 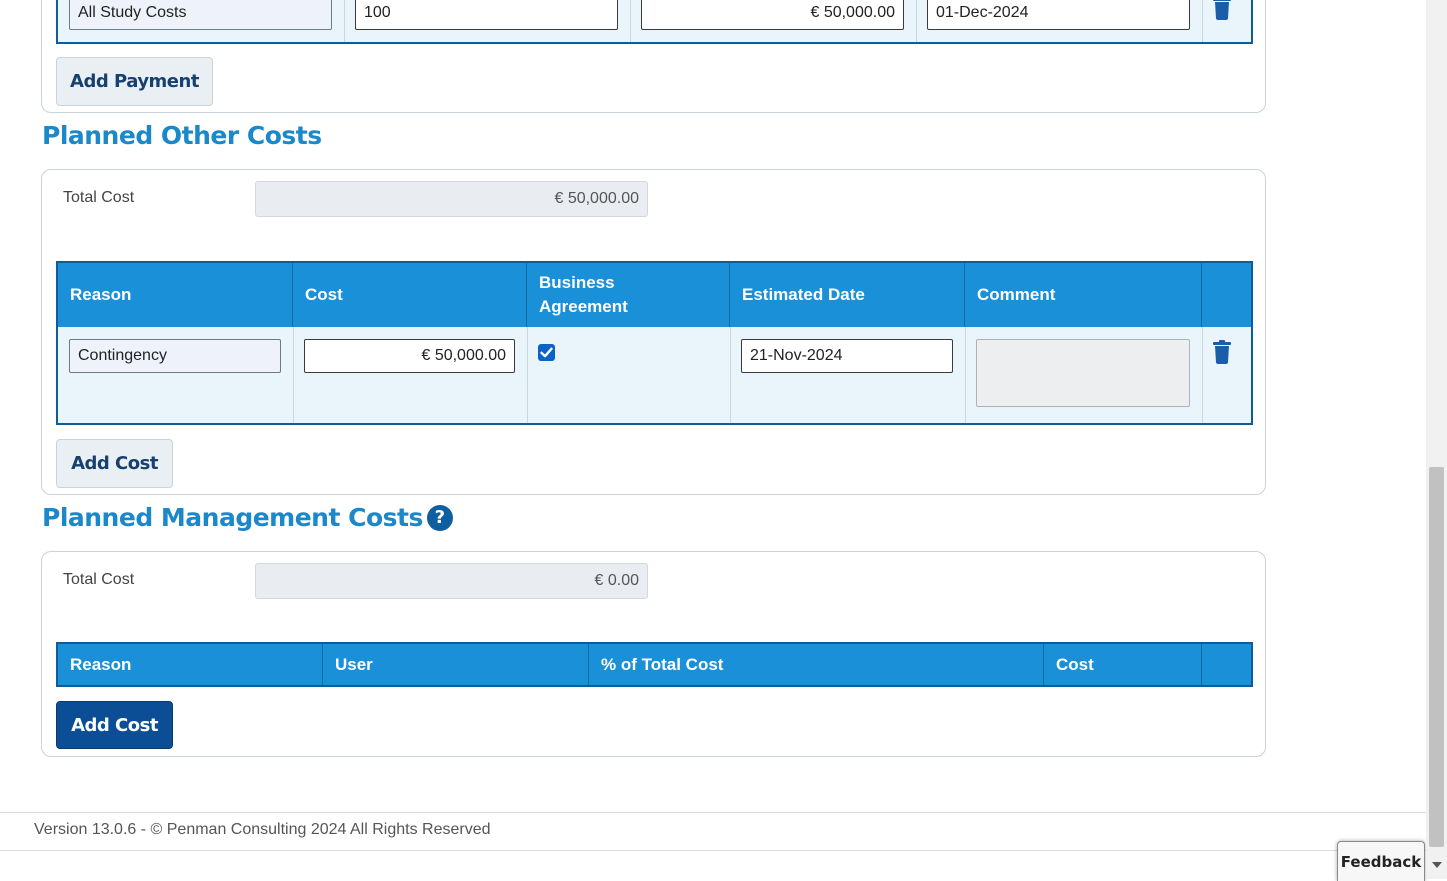 What do you see at coordinates (114, 463) in the screenshot?
I see `add-other-cost-button: Add Cost` at bounding box center [114, 463].